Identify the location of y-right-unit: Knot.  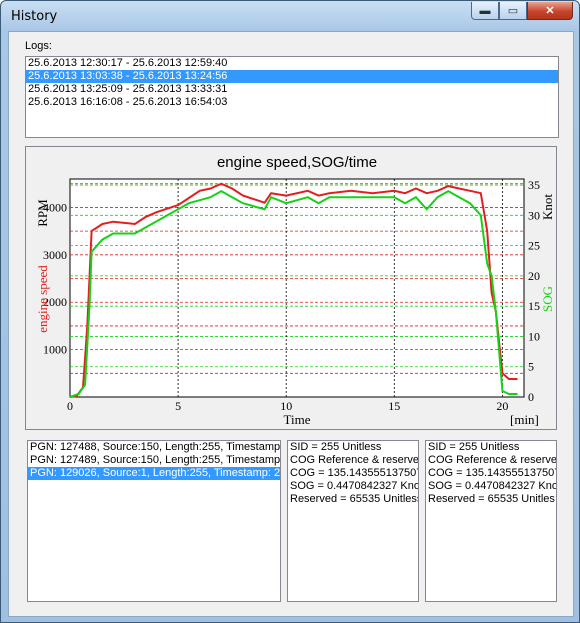
(547, 207).